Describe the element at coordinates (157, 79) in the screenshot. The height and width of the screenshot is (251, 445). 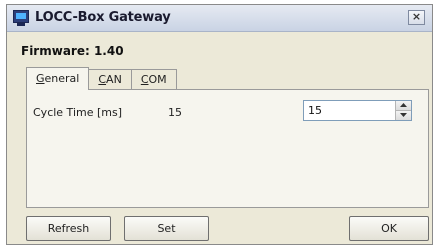
I see `tab-com-label: OM` at that location.